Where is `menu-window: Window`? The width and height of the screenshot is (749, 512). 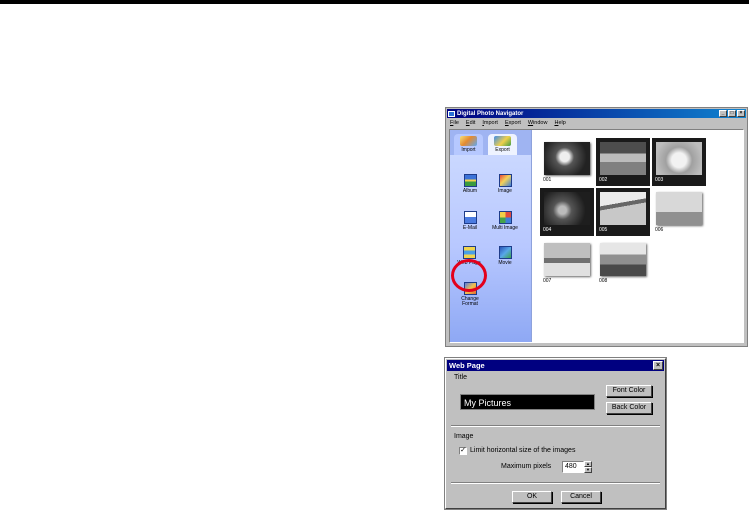 menu-window: Window is located at coordinates (538, 123).